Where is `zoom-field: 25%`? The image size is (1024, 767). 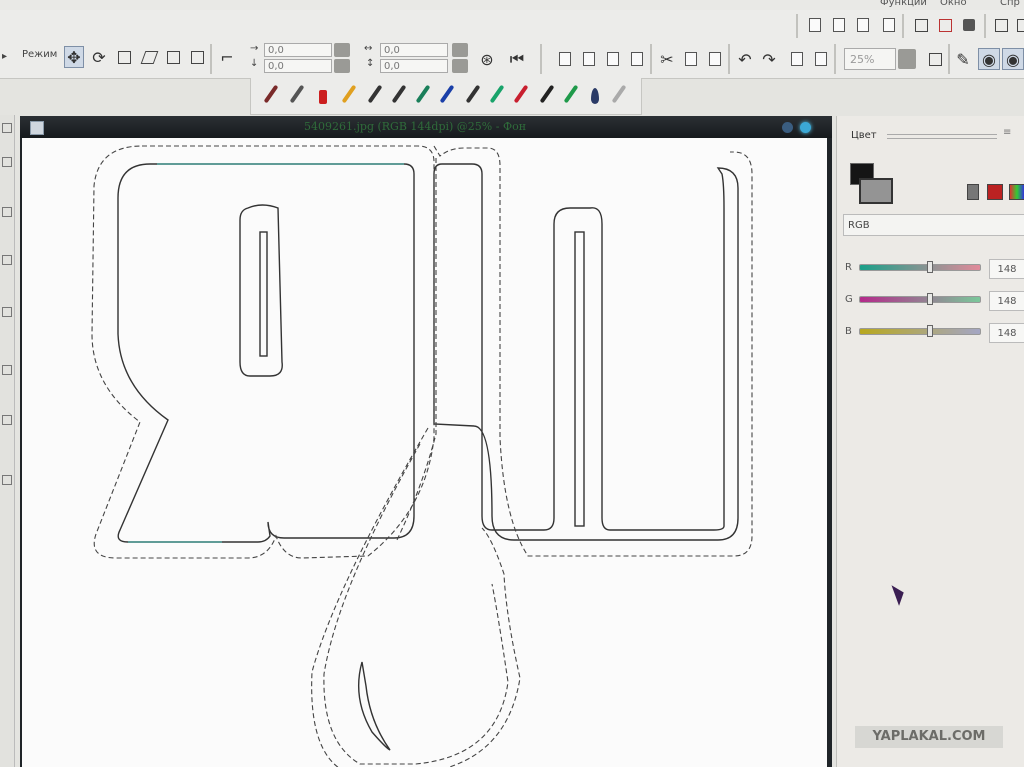
zoom-field: 25% is located at coordinates (870, 59).